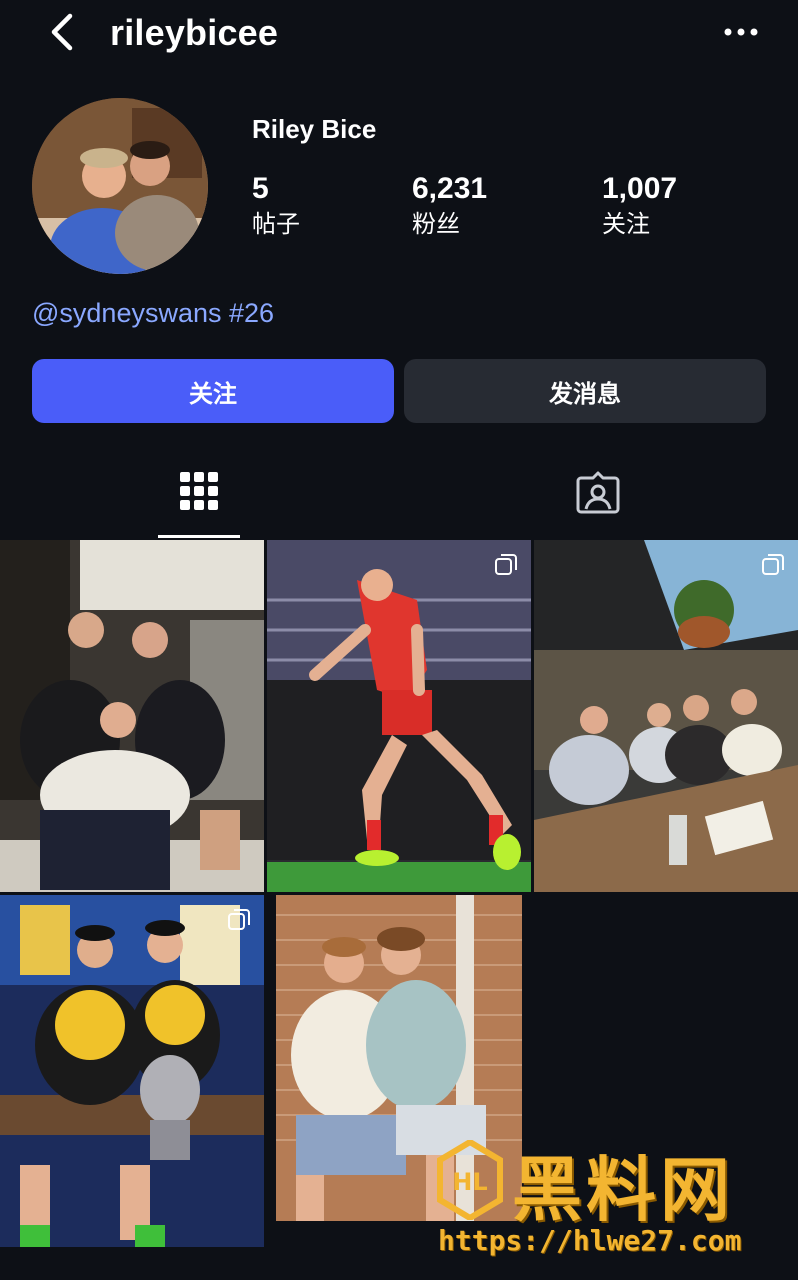 Image resolution: width=798 pixels, height=1280 pixels. Describe the element at coordinates (276, 224) in the screenshot. I see `posts-label: 帖子` at that location.